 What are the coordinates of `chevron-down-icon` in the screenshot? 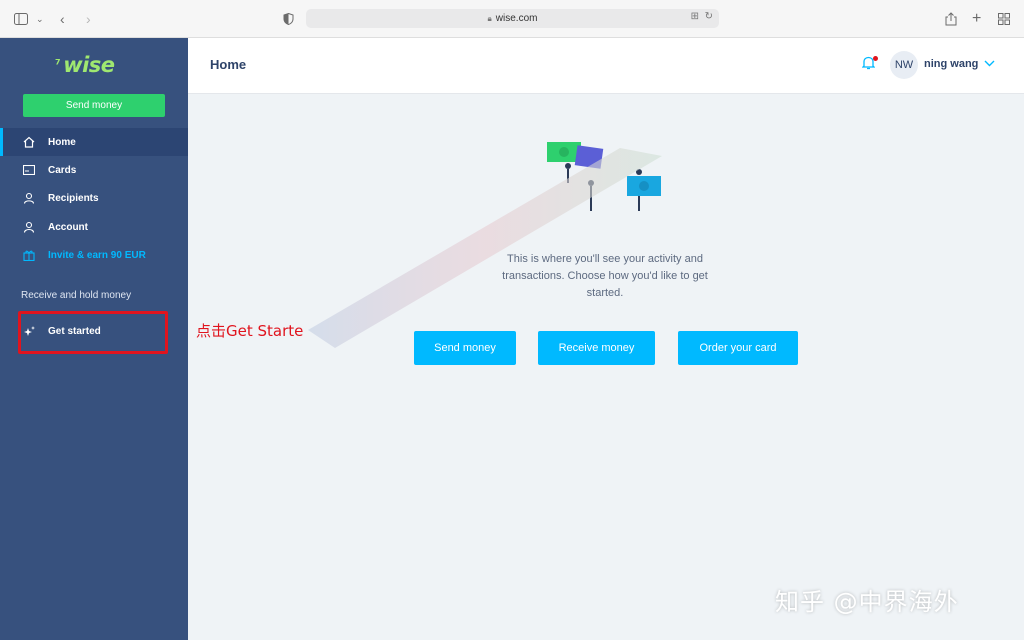 It's located at (989, 63).